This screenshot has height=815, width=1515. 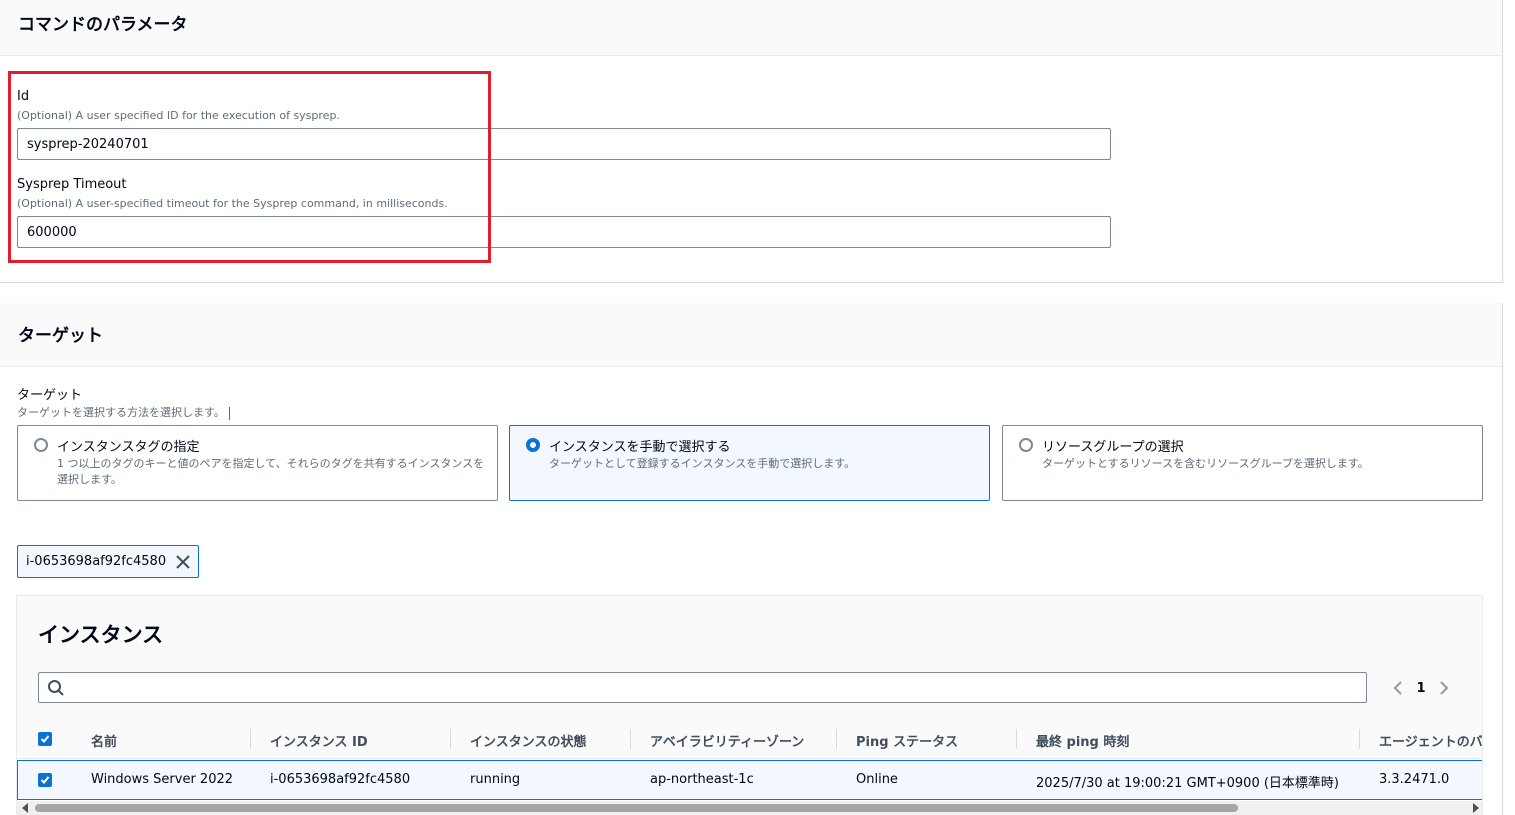 What do you see at coordinates (121, 412) in the screenshot?
I see `target-field-description-text: ターゲットを選択する方法を選択します。` at bounding box center [121, 412].